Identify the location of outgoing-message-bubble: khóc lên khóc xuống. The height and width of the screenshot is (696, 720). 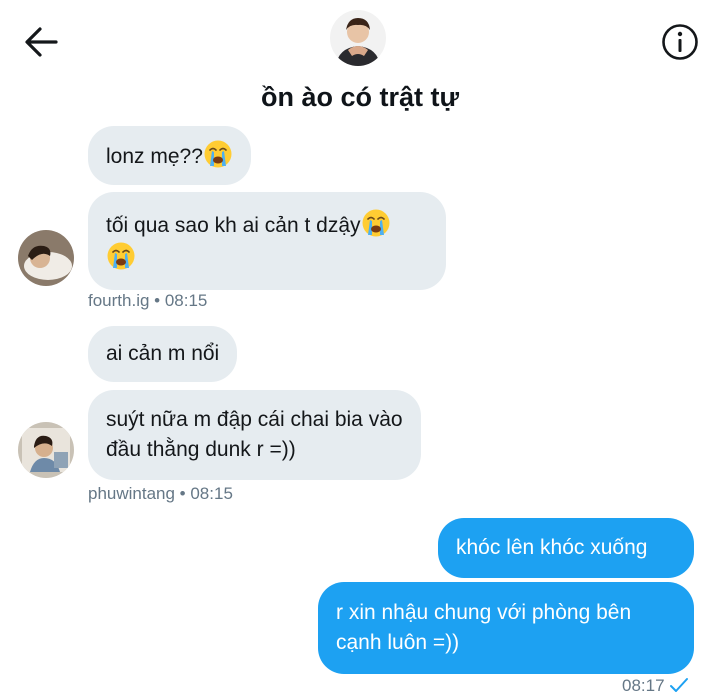
(566, 548).